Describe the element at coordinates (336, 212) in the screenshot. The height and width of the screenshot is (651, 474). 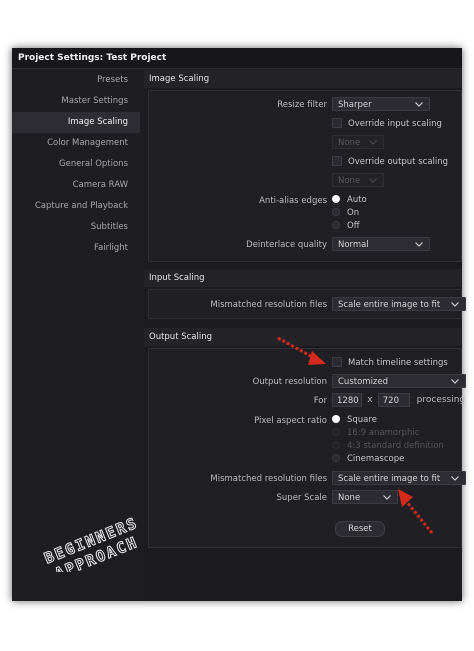
I see `aa-on-radio` at that location.